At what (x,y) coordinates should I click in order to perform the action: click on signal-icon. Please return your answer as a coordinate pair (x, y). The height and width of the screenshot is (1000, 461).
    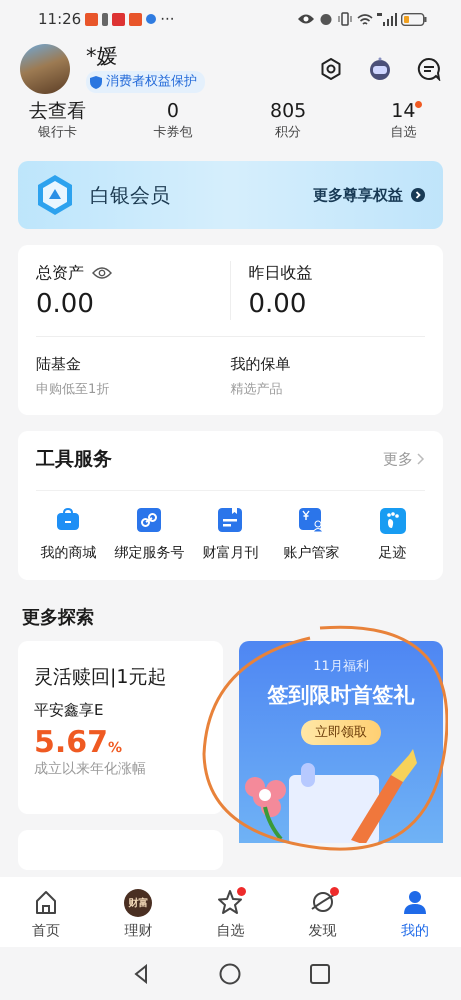
    Looking at the image, I should click on (387, 19).